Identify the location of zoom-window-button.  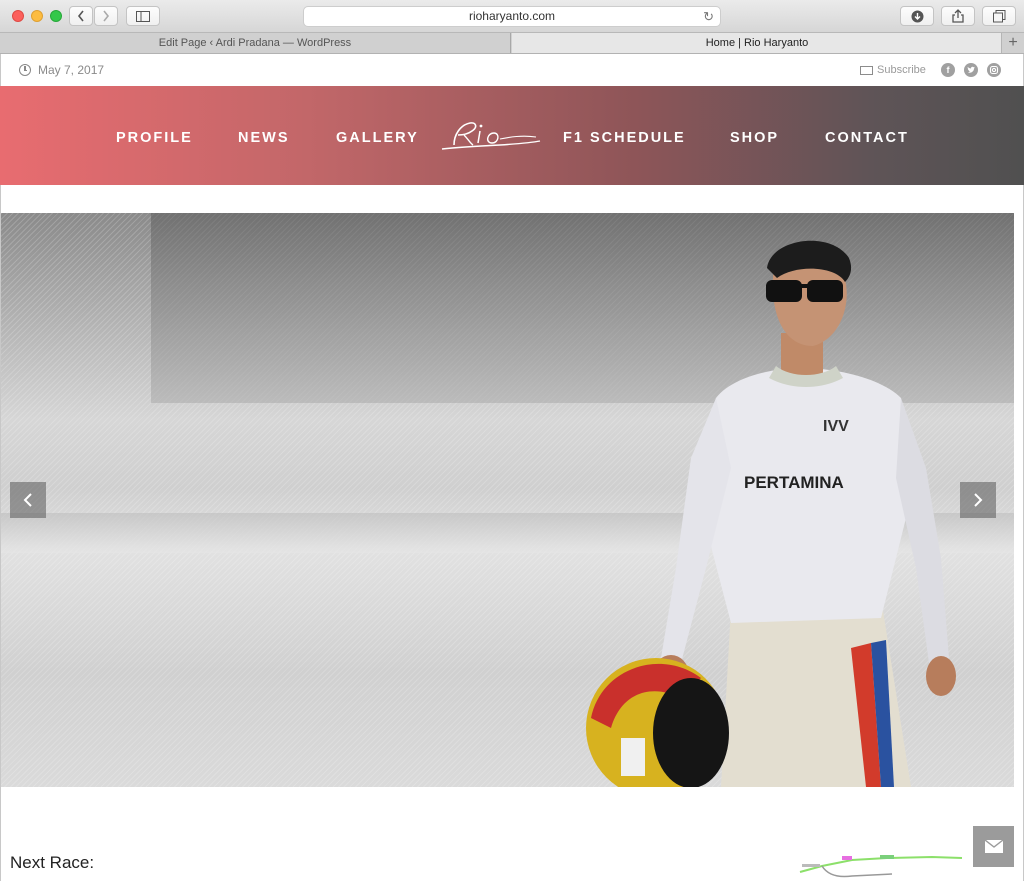
(56, 16).